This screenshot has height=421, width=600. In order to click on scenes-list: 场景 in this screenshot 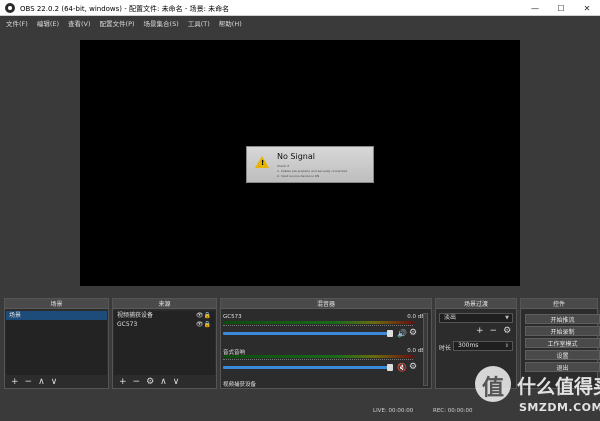, I will do `click(56, 343)`.